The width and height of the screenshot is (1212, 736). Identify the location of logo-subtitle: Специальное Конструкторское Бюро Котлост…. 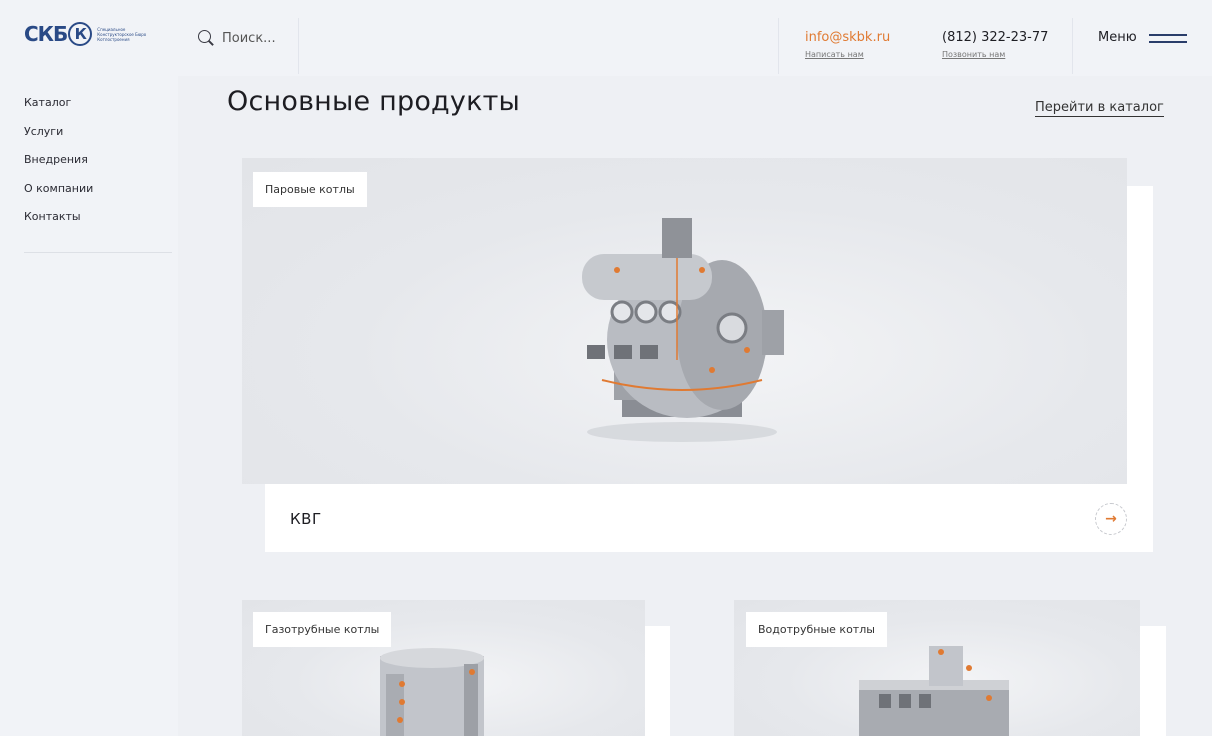
(122, 34).